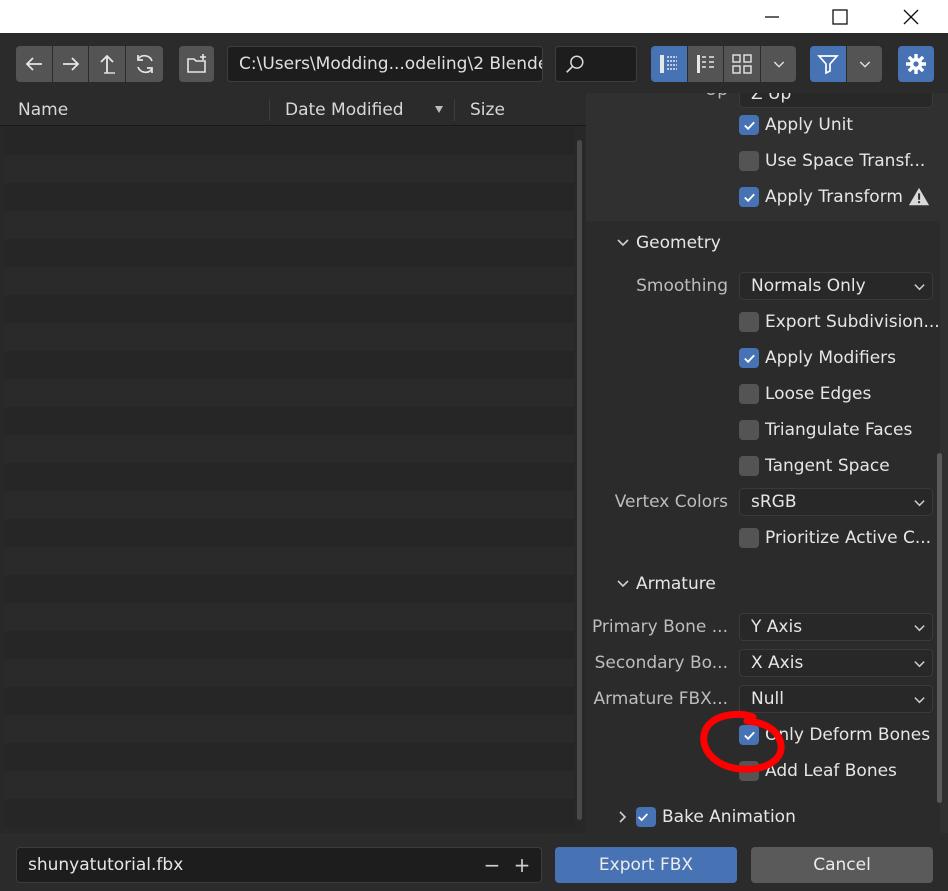  Describe the element at coordinates (706, 817) in the screenshot. I see `bake-animation-header: Bake Animation` at that location.